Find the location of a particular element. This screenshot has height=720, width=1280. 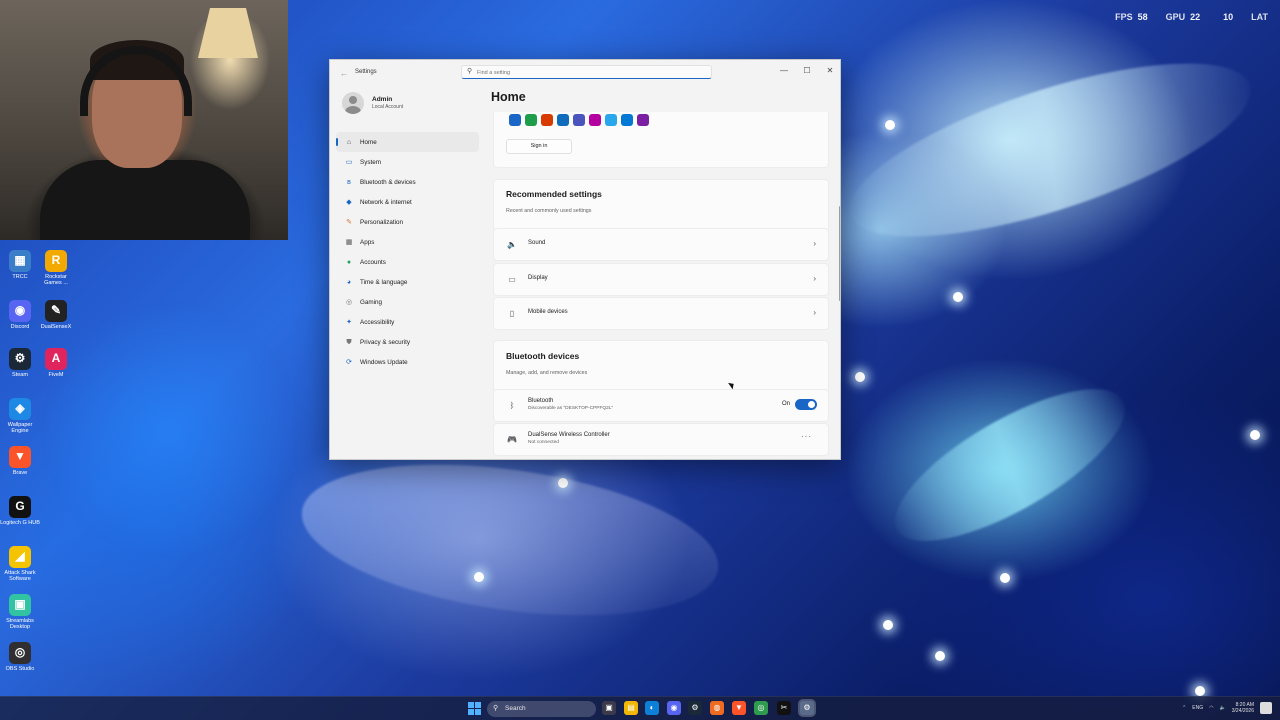

sidebar-item-gaming: ◎ Gaming is located at coordinates (407, 302).